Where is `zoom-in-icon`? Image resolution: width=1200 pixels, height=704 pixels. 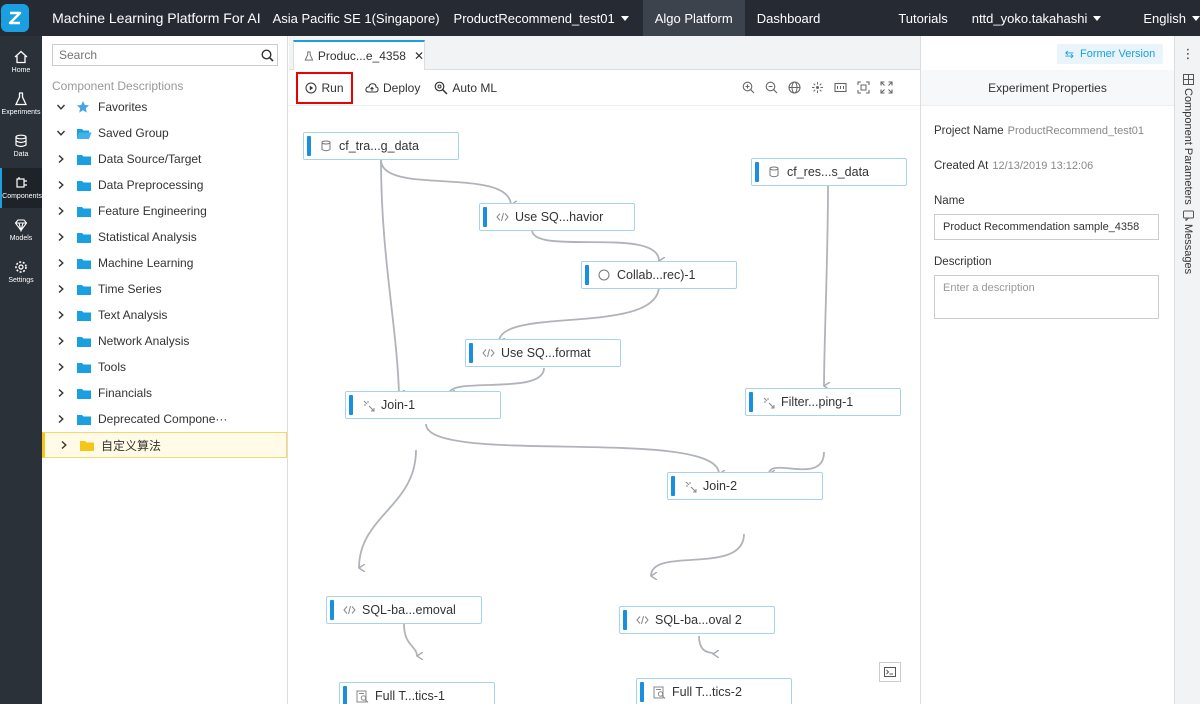 zoom-in-icon is located at coordinates (748, 87).